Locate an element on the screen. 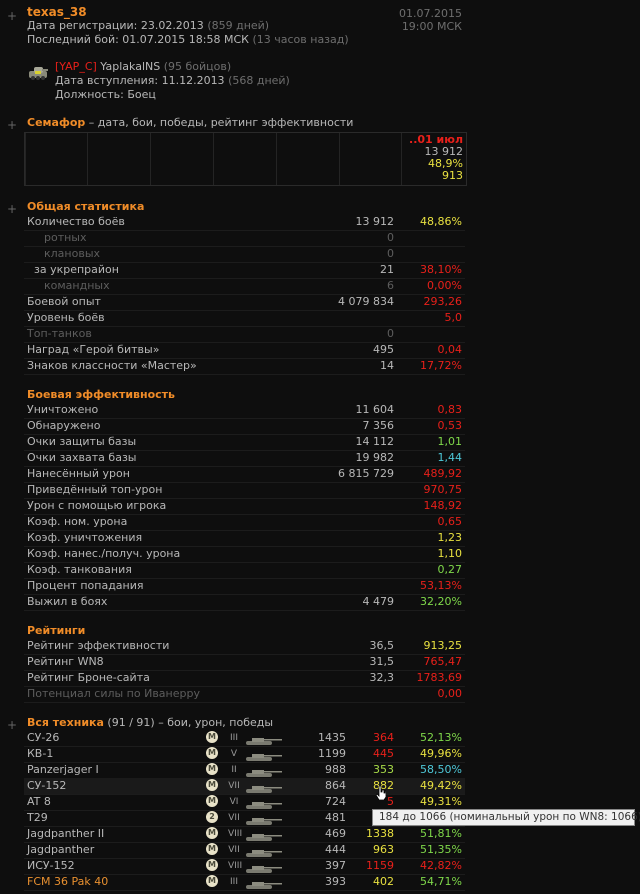  stat-row: Уничтожено 11 604 0,83 is located at coordinates (244, 410).